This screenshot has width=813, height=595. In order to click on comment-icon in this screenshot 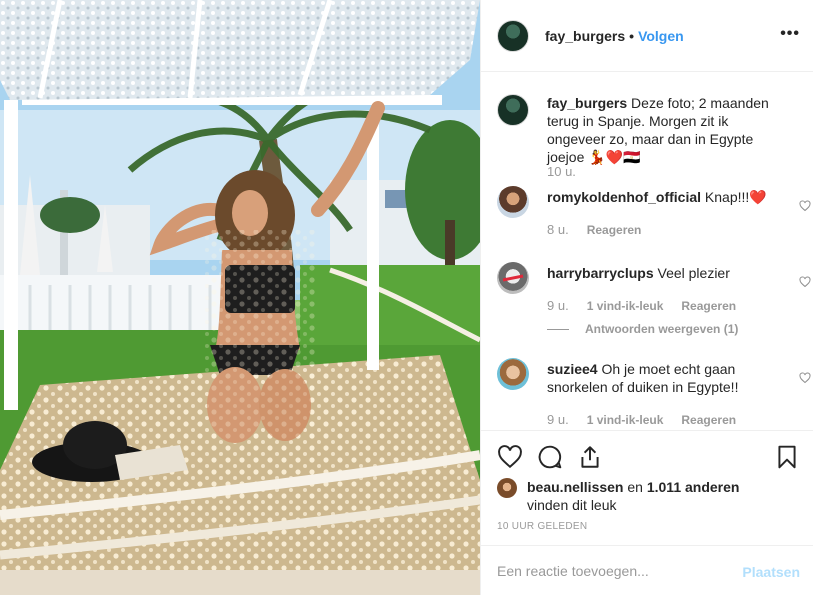, I will do `click(550, 457)`.